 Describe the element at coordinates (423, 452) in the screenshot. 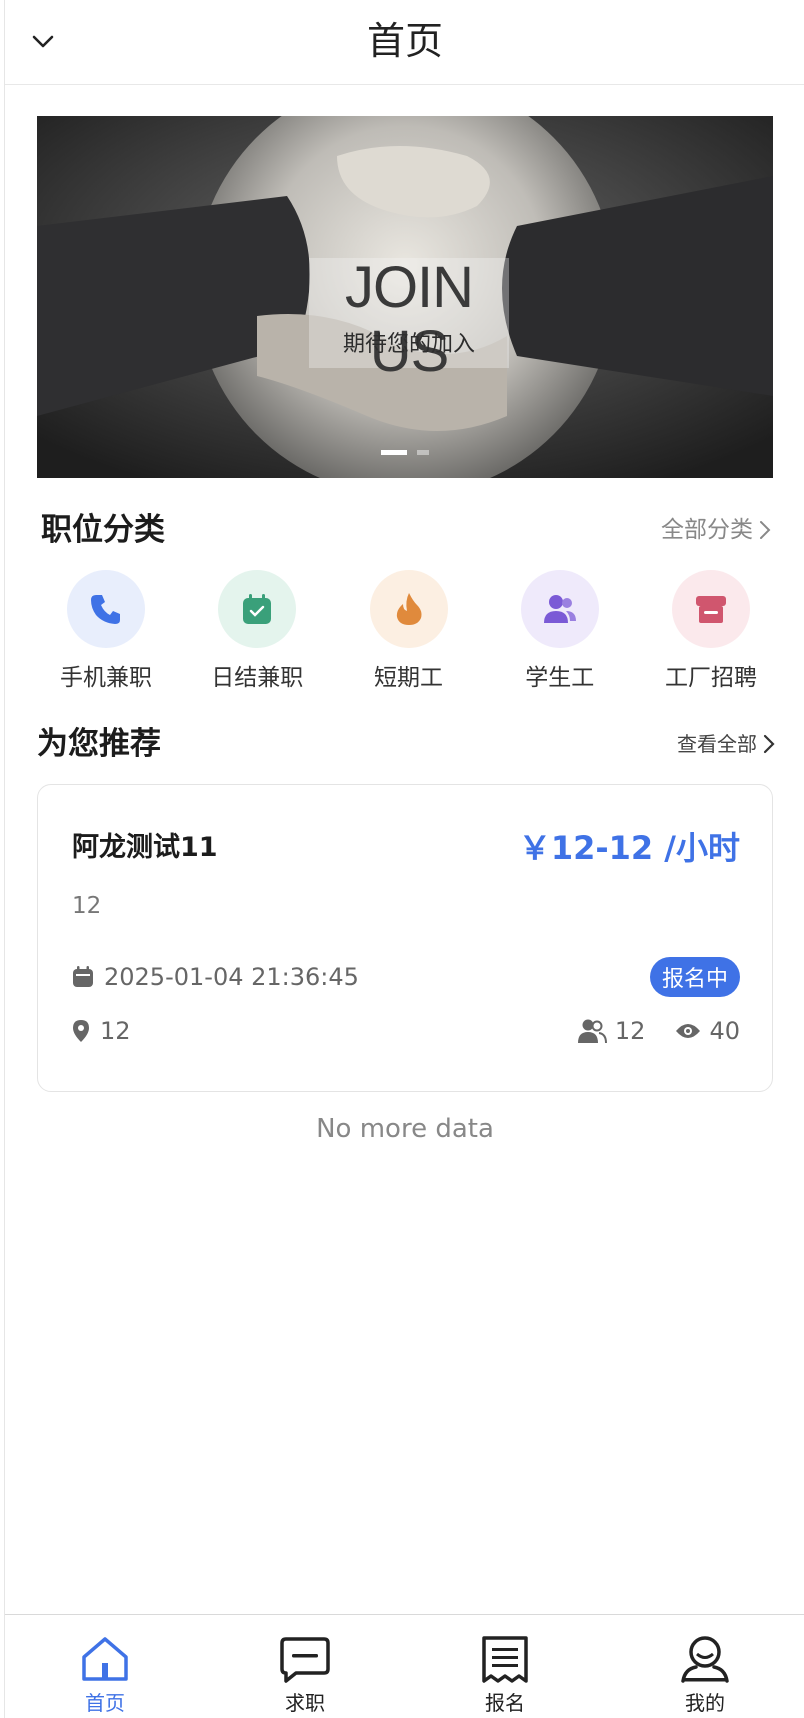

I see `carousel-dot` at that location.